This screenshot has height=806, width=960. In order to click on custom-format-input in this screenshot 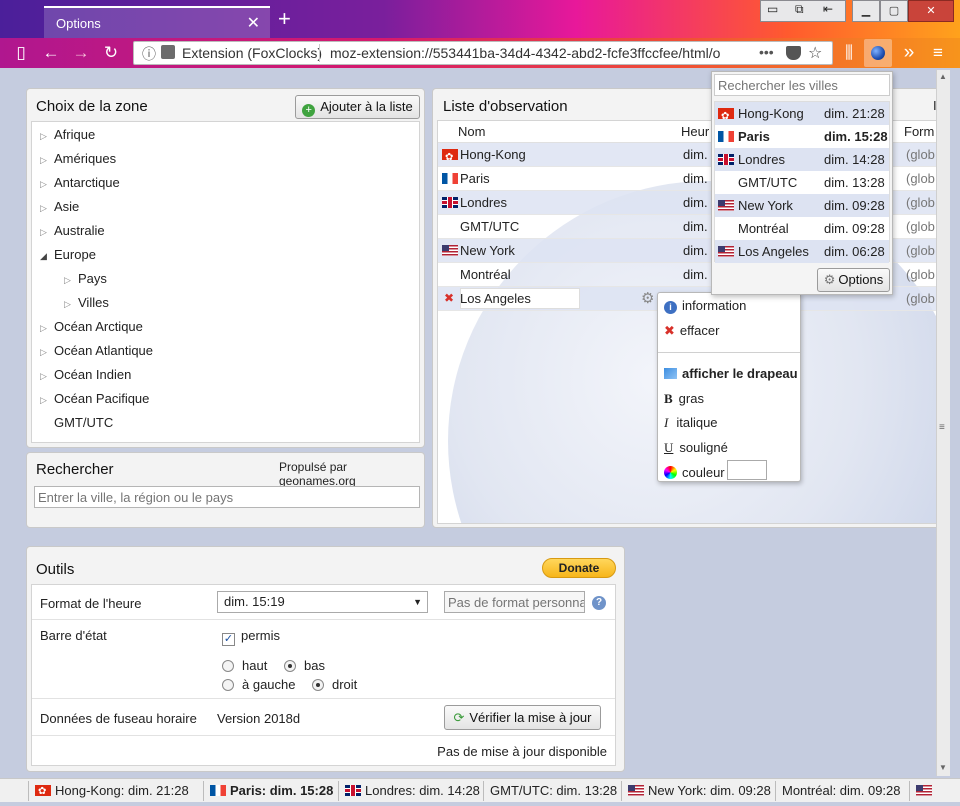, I will do `click(514, 602)`.